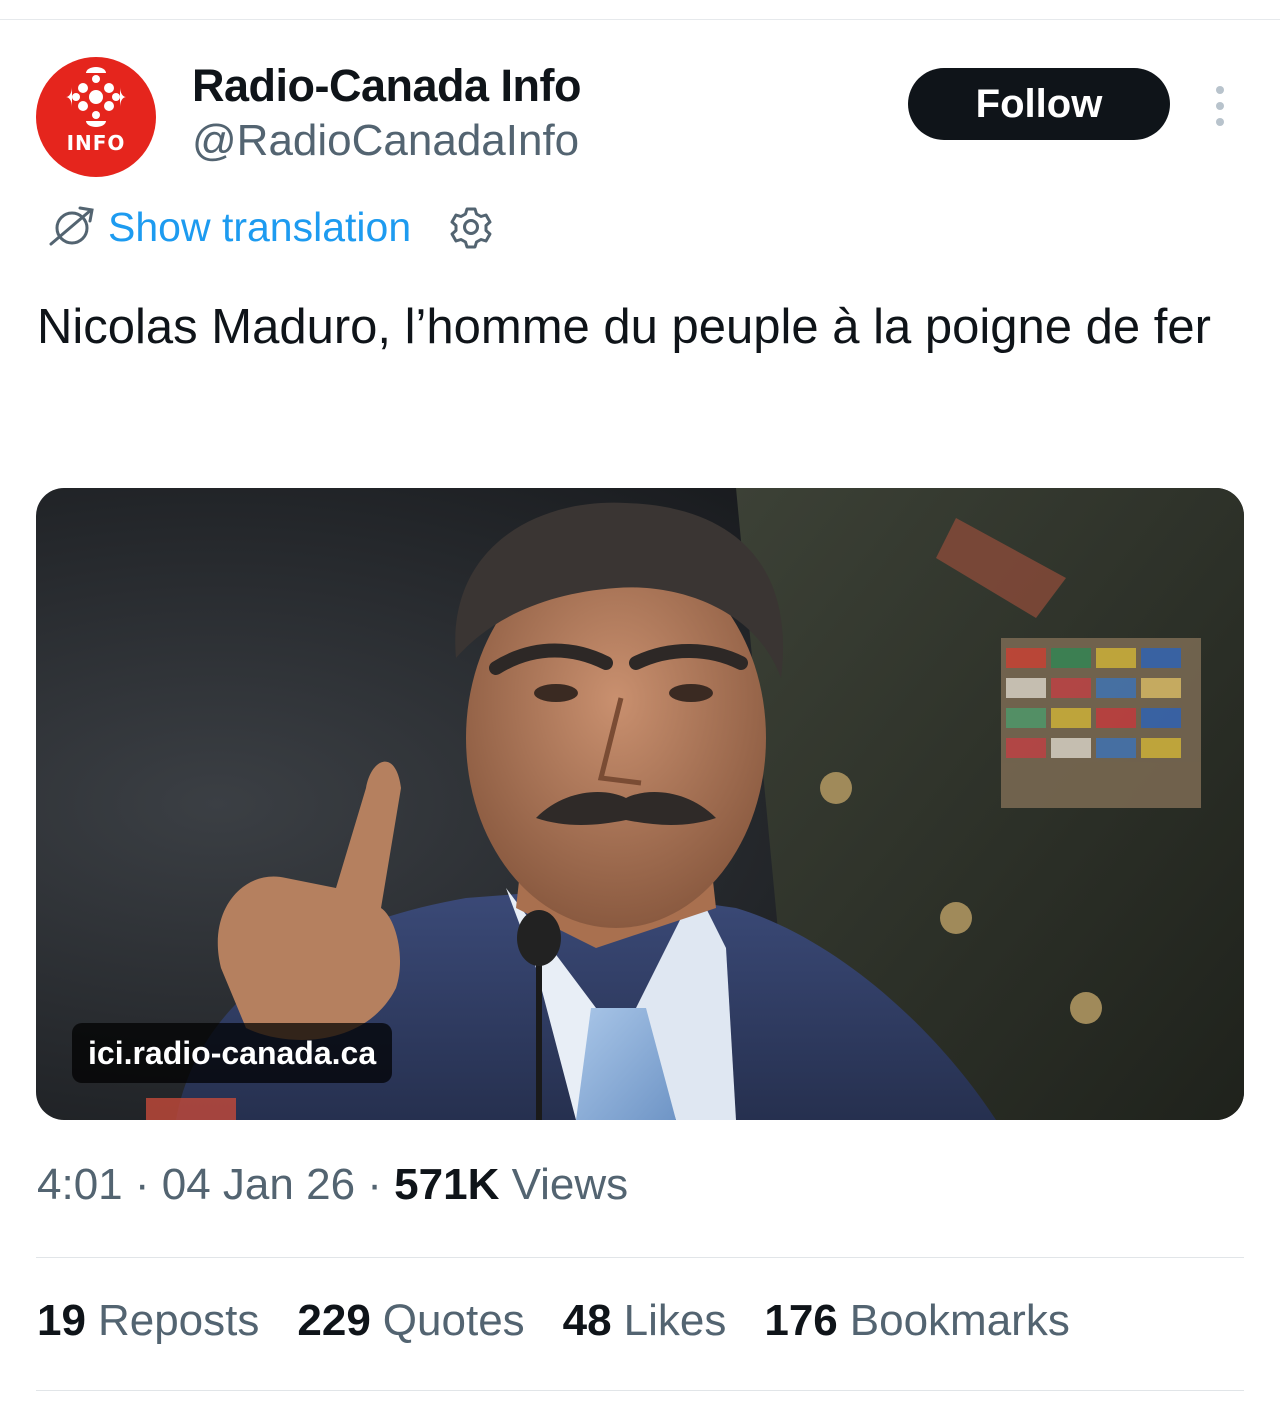  Describe the element at coordinates (258, 1184) in the screenshot. I see `tweet-date: 04 Jan 26` at that location.